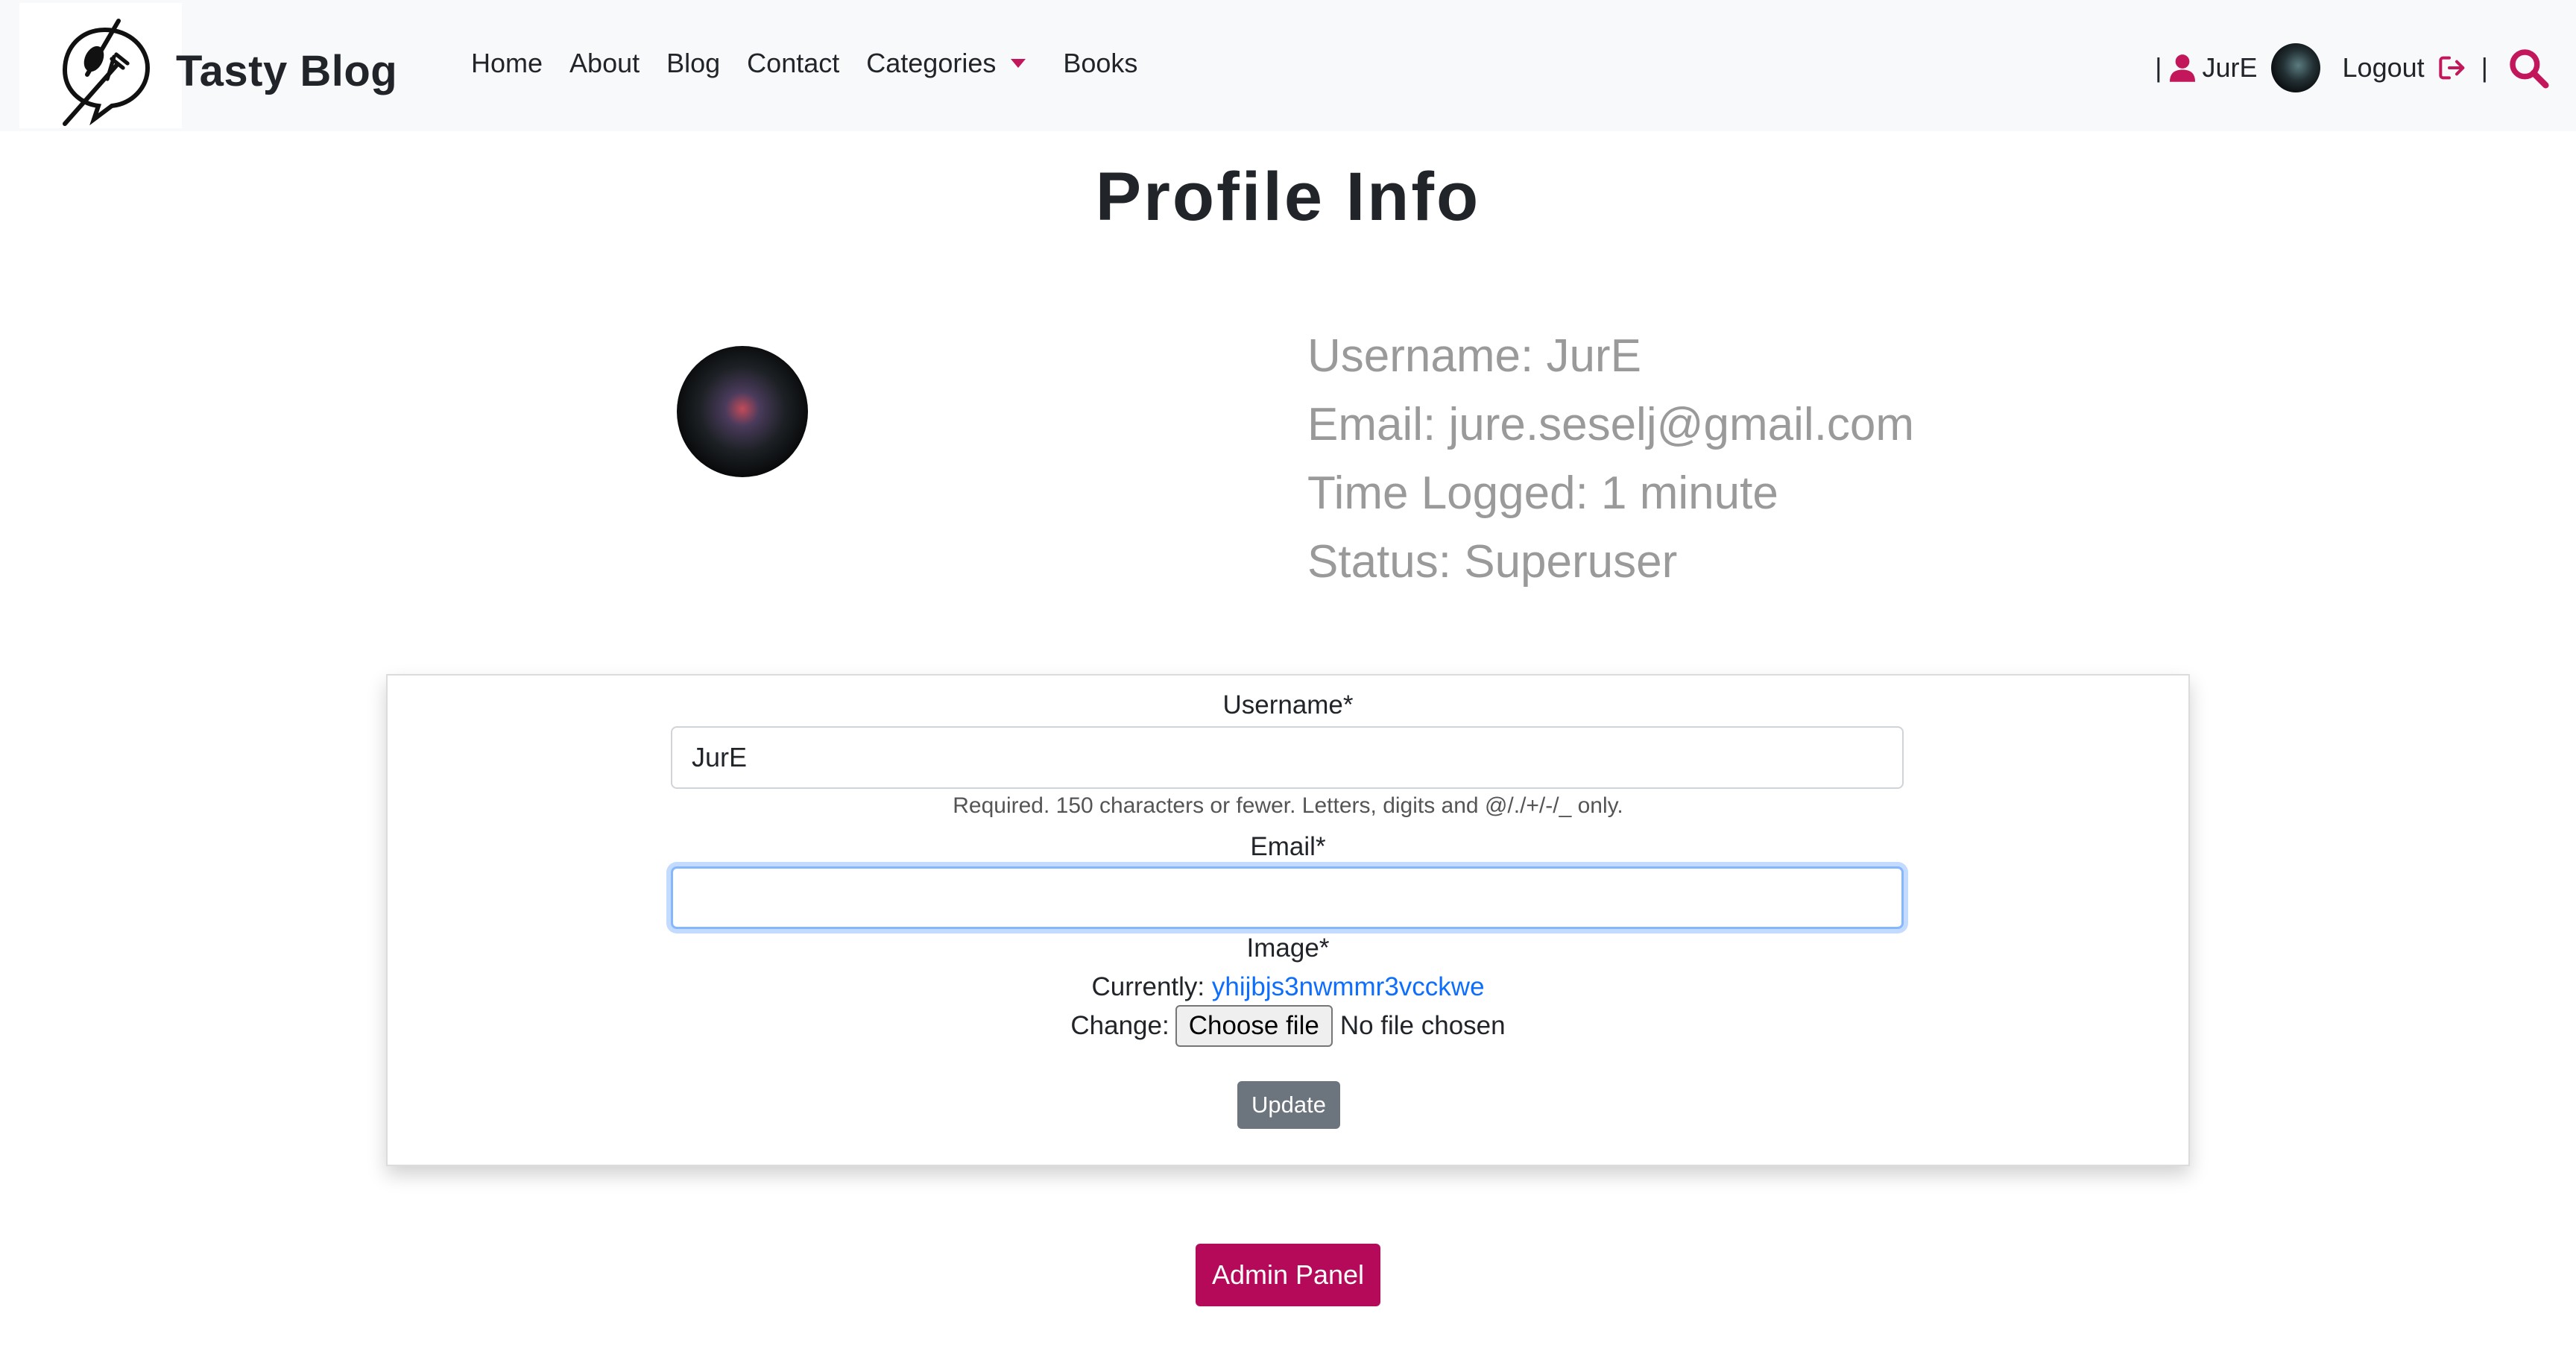 Image resolution: width=2576 pixels, height=1360 pixels. Describe the element at coordinates (1100, 63) in the screenshot. I see `nav-link-books: Books` at that location.